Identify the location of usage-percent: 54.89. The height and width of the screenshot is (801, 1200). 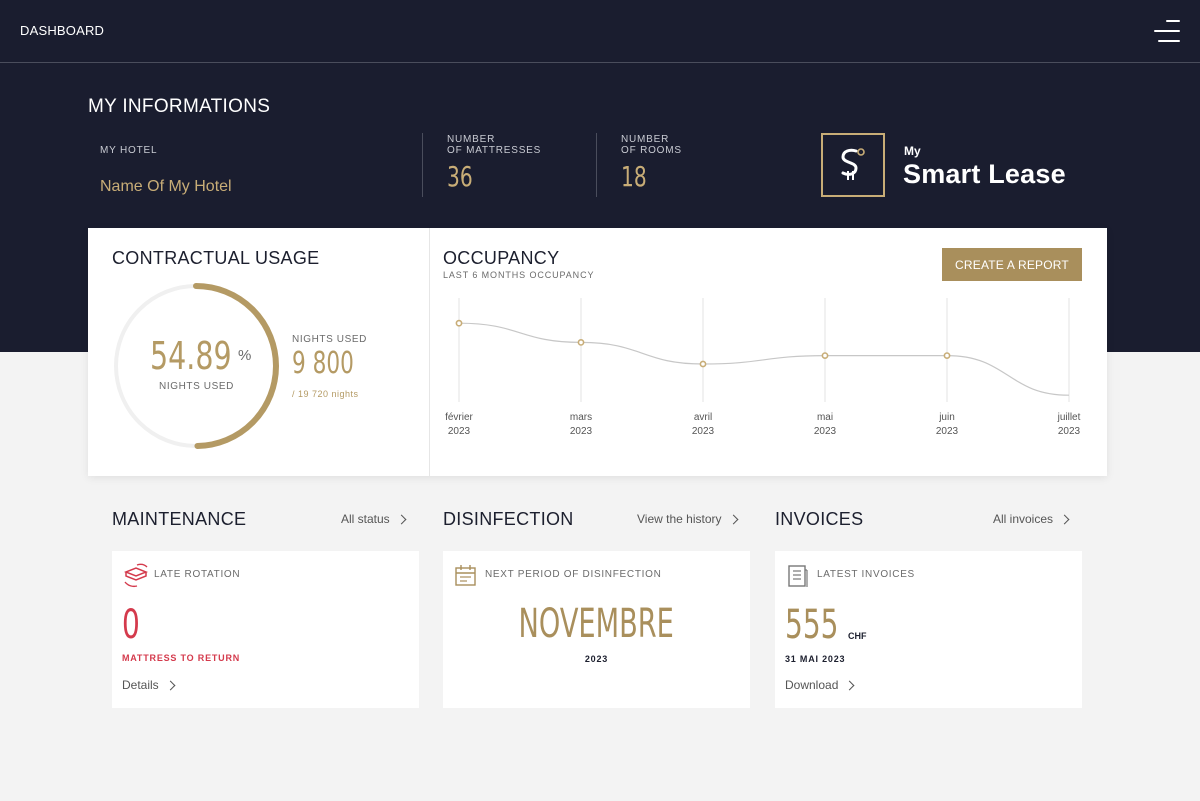
(191, 356).